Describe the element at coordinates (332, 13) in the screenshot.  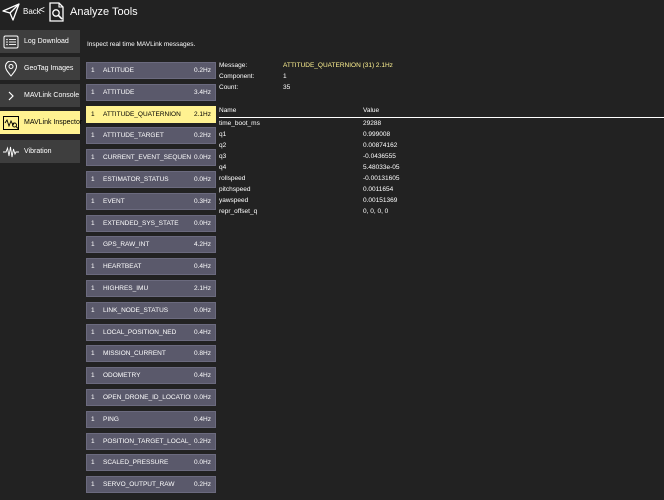
I see `top-bar: Back < Analyze Tools` at that location.